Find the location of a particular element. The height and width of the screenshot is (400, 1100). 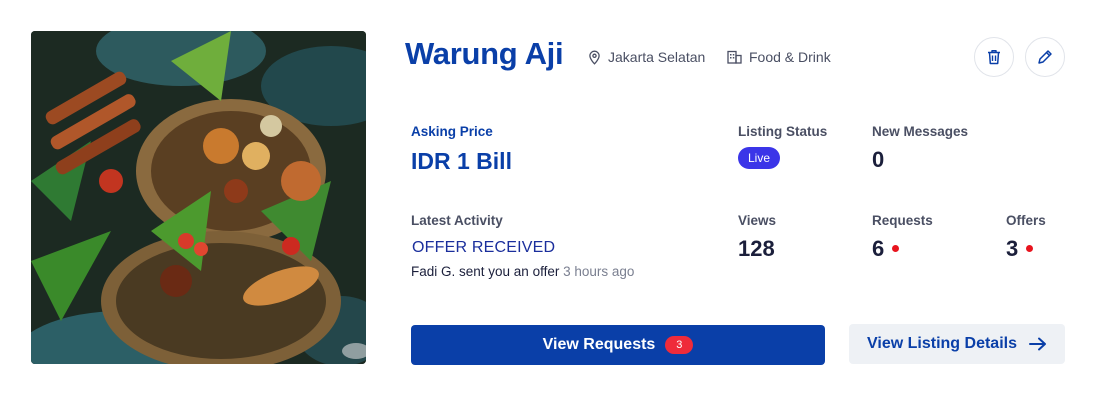

views-label: Views is located at coordinates (757, 220).